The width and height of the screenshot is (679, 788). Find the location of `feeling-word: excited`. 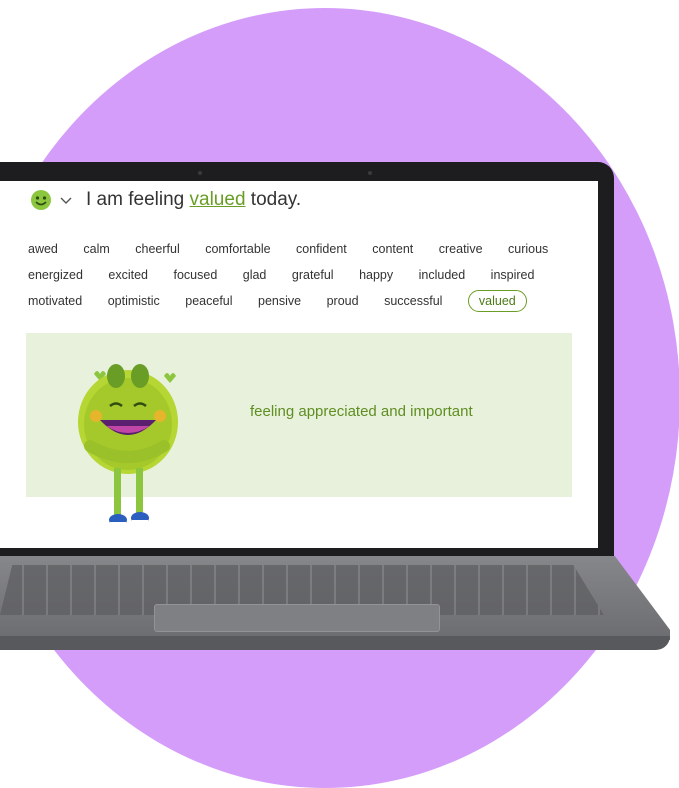

feeling-word: excited is located at coordinates (132, 275).